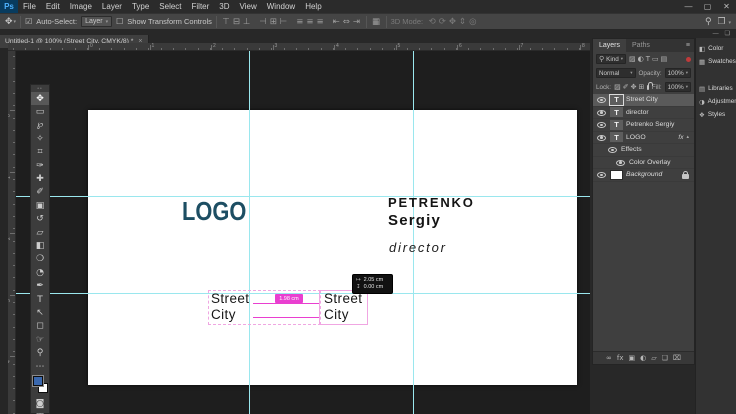  Describe the element at coordinates (708, 22) in the screenshot. I see `search-icon: ⚲` at that location.